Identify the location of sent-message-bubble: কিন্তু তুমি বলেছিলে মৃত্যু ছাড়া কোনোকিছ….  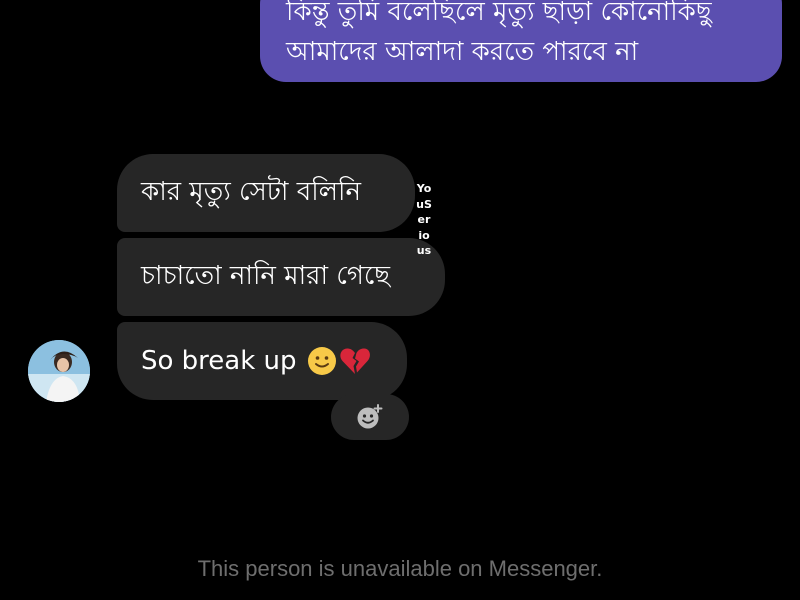
(521, 41).